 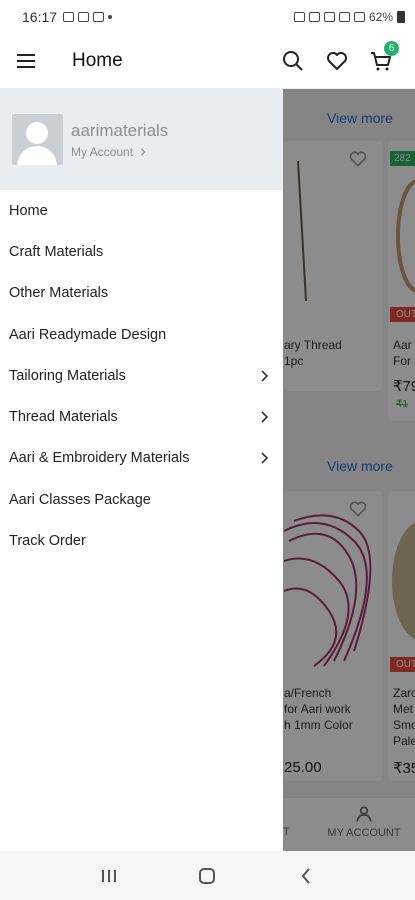 What do you see at coordinates (359, 16) in the screenshot?
I see `signal-2-icon` at bounding box center [359, 16].